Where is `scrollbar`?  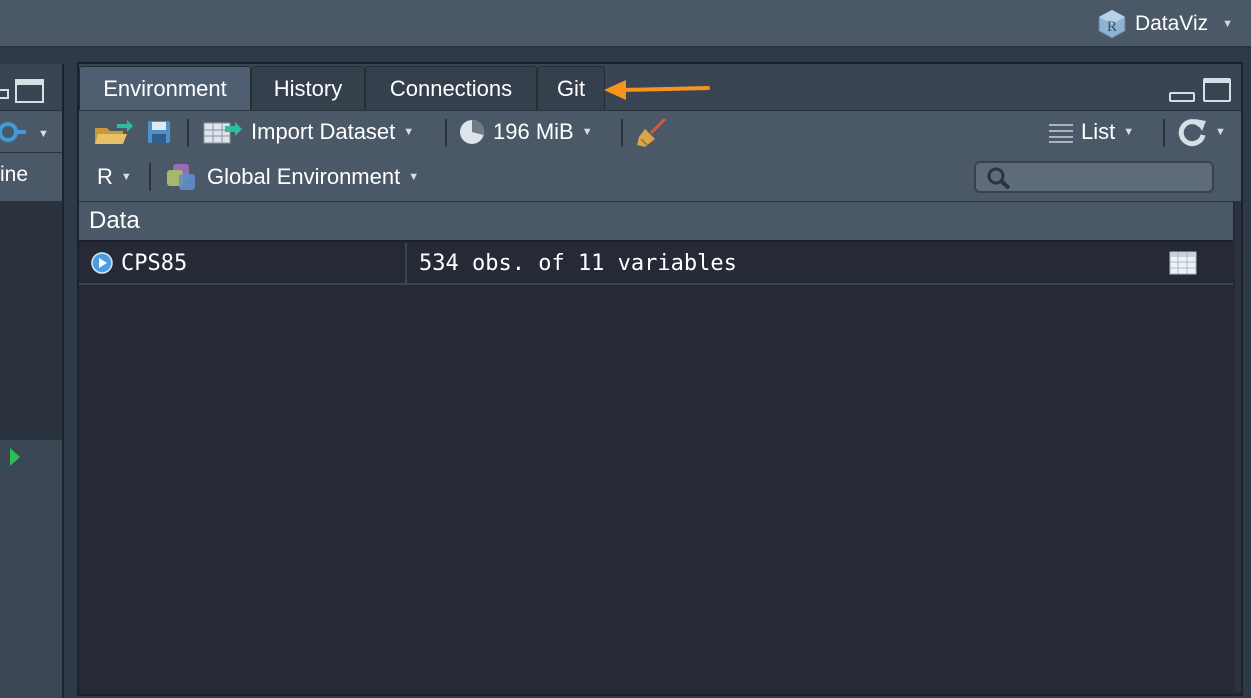
scrollbar is located at coordinates (1238, 447).